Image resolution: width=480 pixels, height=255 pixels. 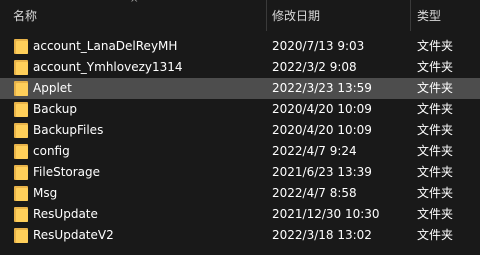 What do you see at coordinates (55, 109) in the screenshot?
I see `file-name: Backup` at bounding box center [55, 109].